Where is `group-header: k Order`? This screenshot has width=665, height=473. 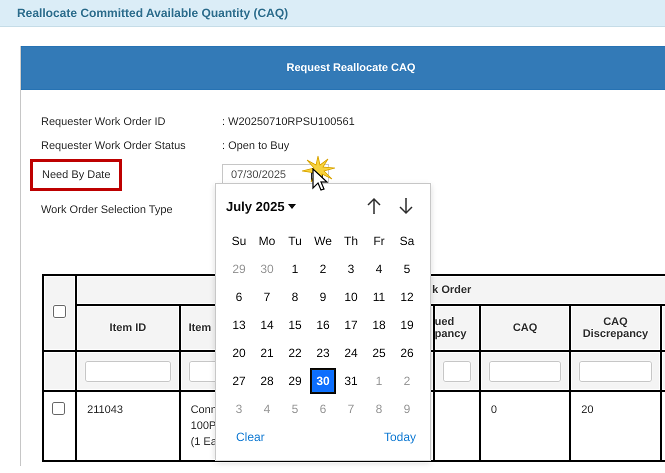 group-header: k Order is located at coordinates (452, 290).